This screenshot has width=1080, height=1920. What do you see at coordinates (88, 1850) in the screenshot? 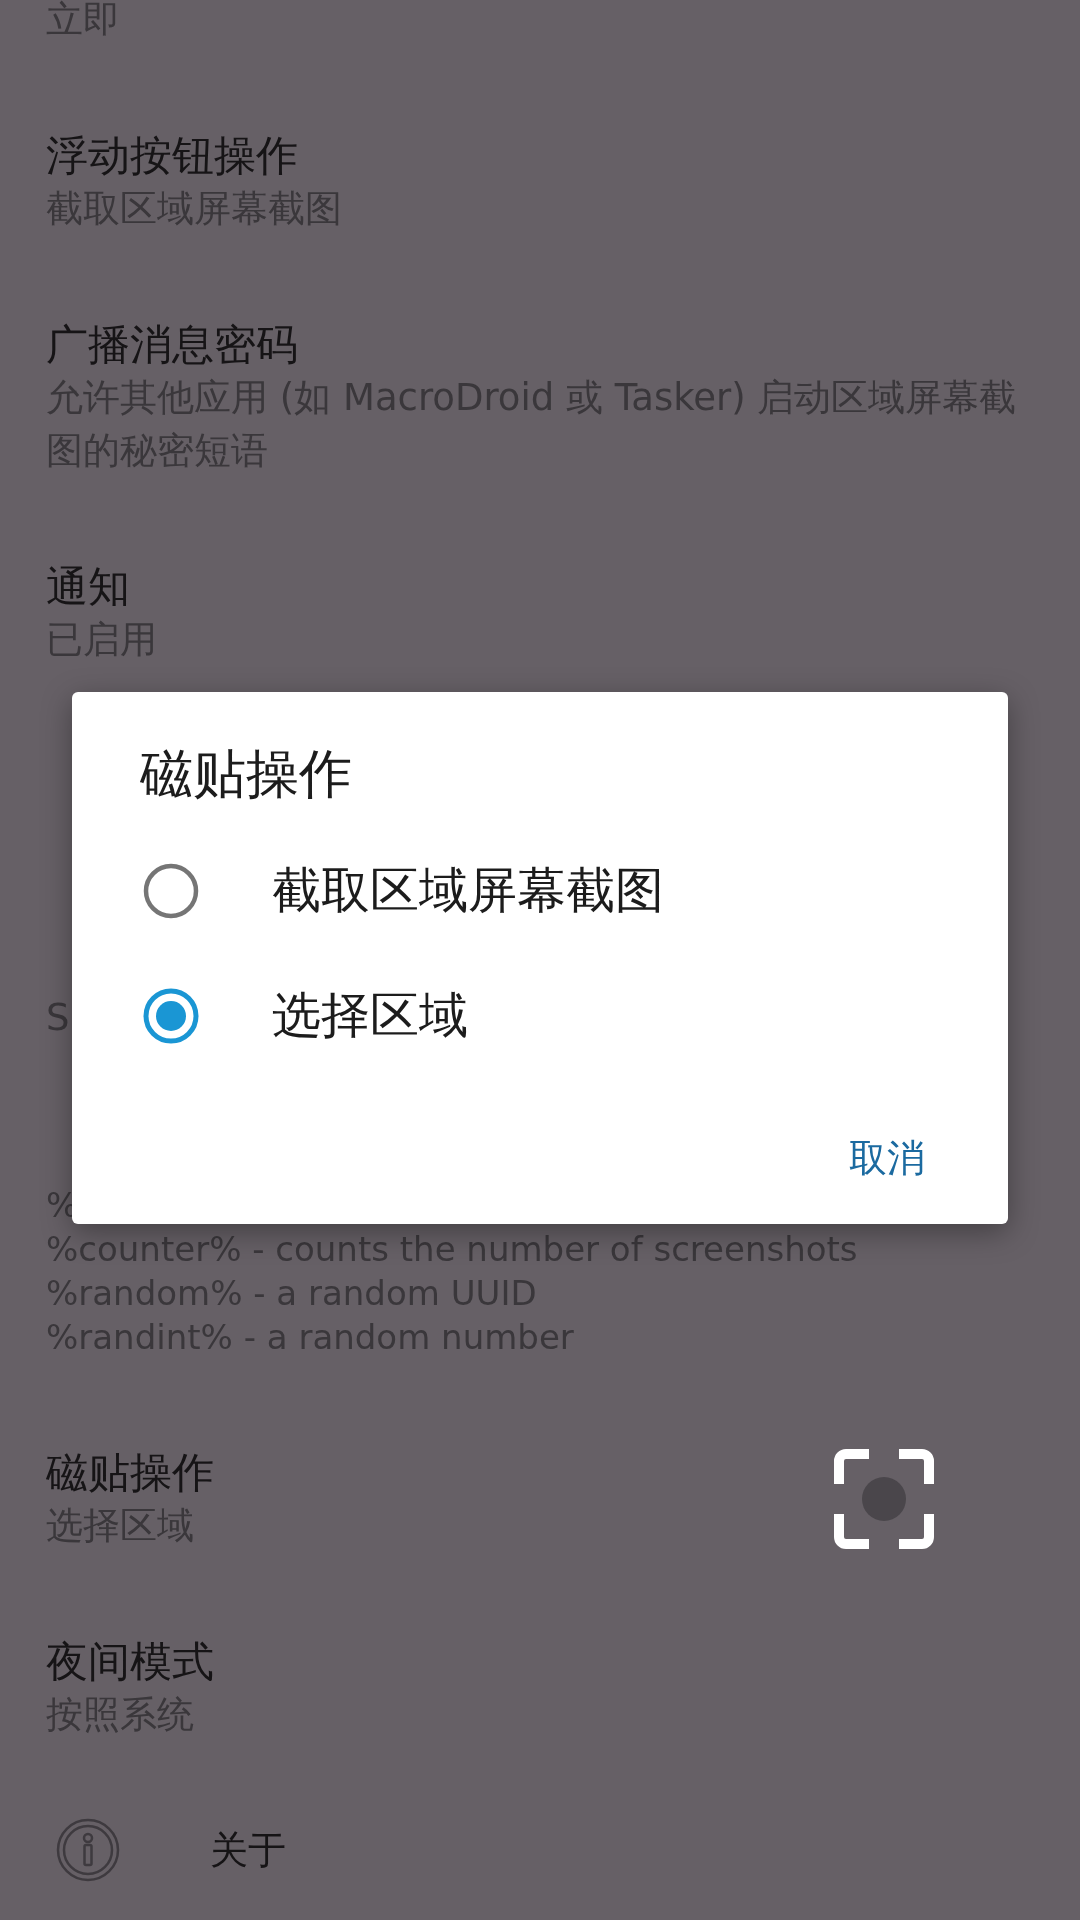
I see `info-icon` at bounding box center [88, 1850].